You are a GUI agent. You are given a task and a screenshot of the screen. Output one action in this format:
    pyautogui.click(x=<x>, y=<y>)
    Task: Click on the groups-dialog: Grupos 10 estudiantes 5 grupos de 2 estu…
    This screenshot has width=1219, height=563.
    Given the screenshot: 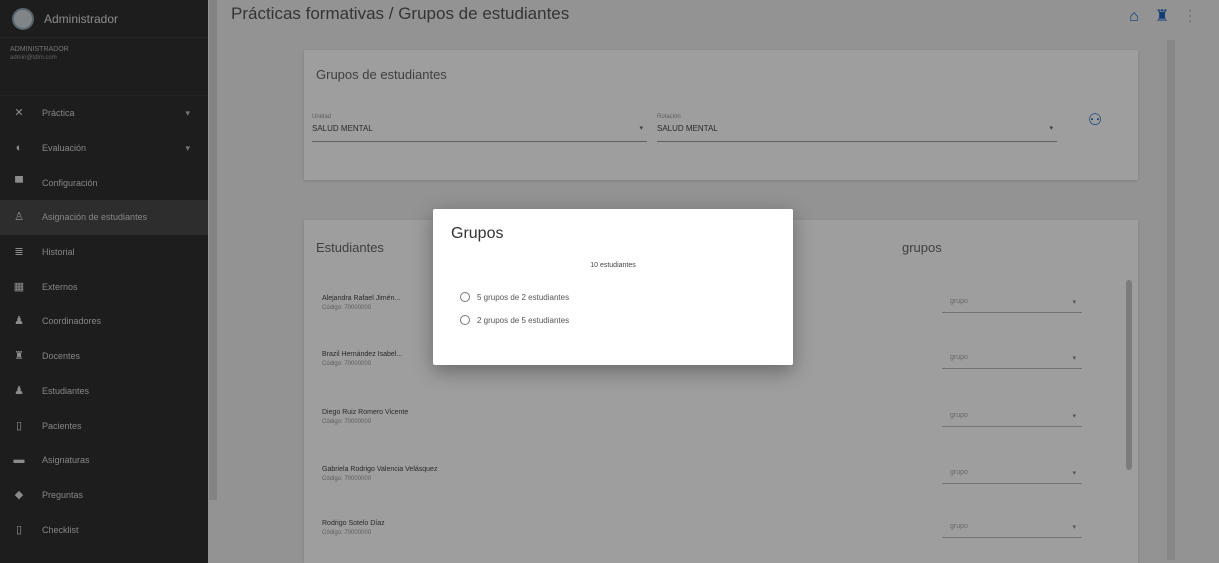 What is the action you would take?
    pyautogui.click(x=613, y=287)
    